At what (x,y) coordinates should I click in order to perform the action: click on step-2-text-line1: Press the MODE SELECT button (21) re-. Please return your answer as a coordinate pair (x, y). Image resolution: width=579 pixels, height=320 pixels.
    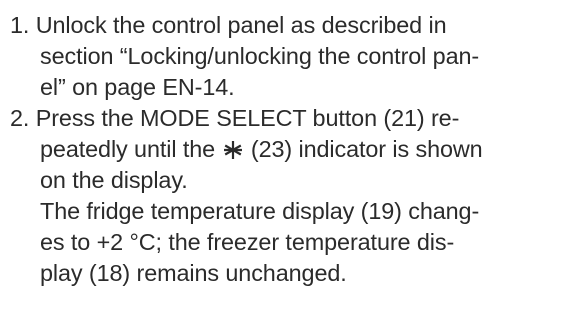
    Looking at the image, I should click on (247, 118).